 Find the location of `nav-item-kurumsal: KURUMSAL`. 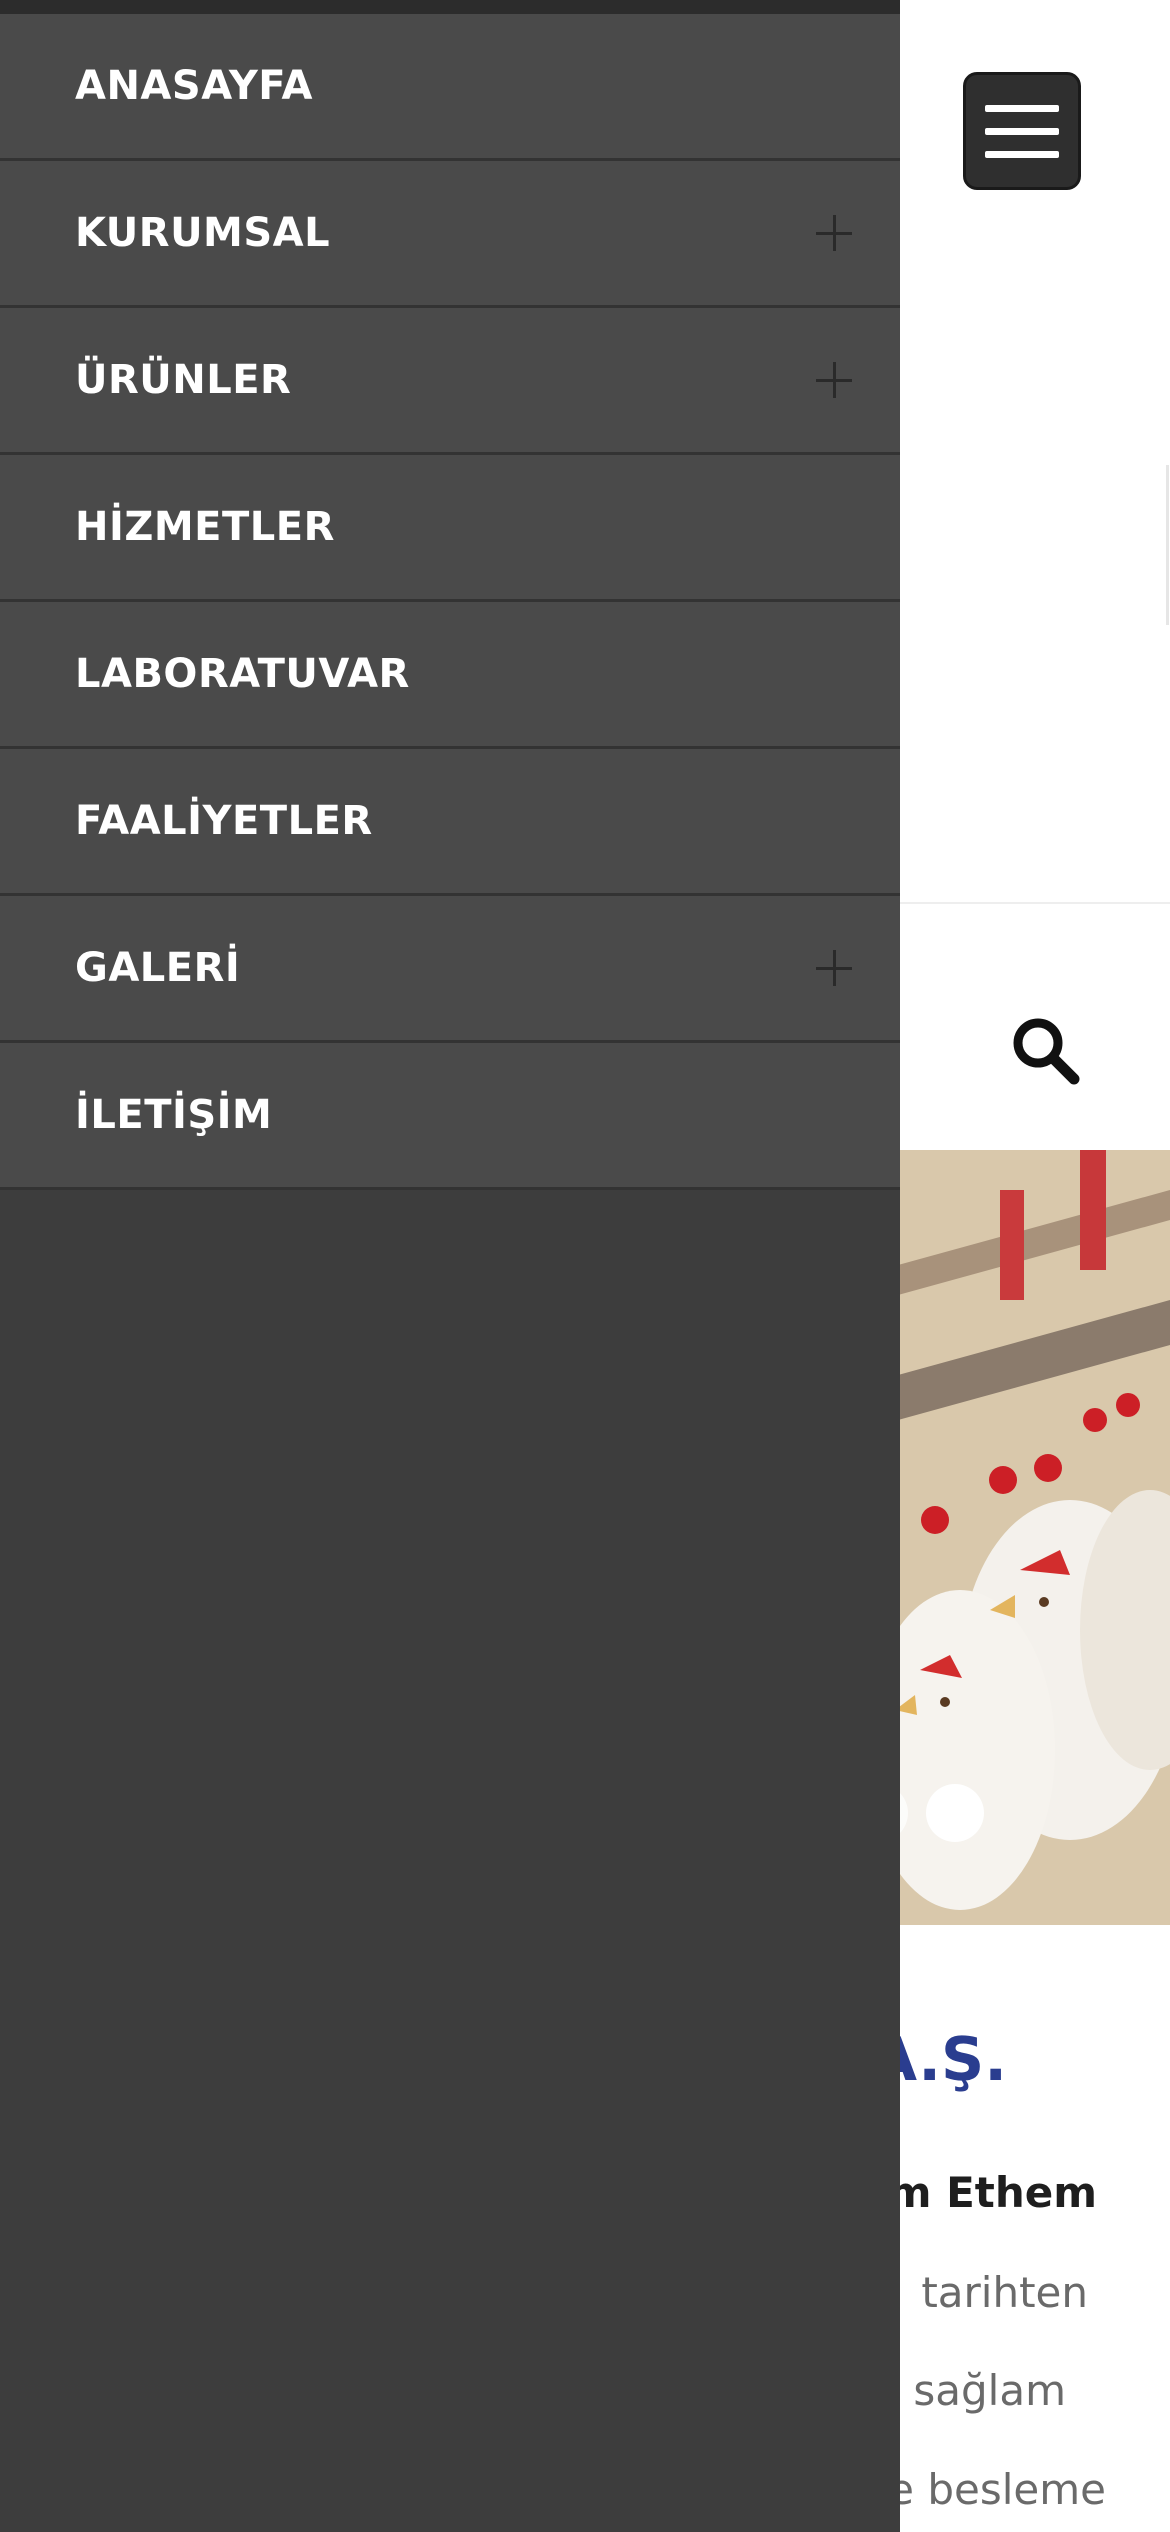

nav-item-kurumsal: KURUMSAL is located at coordinates (450, 234).